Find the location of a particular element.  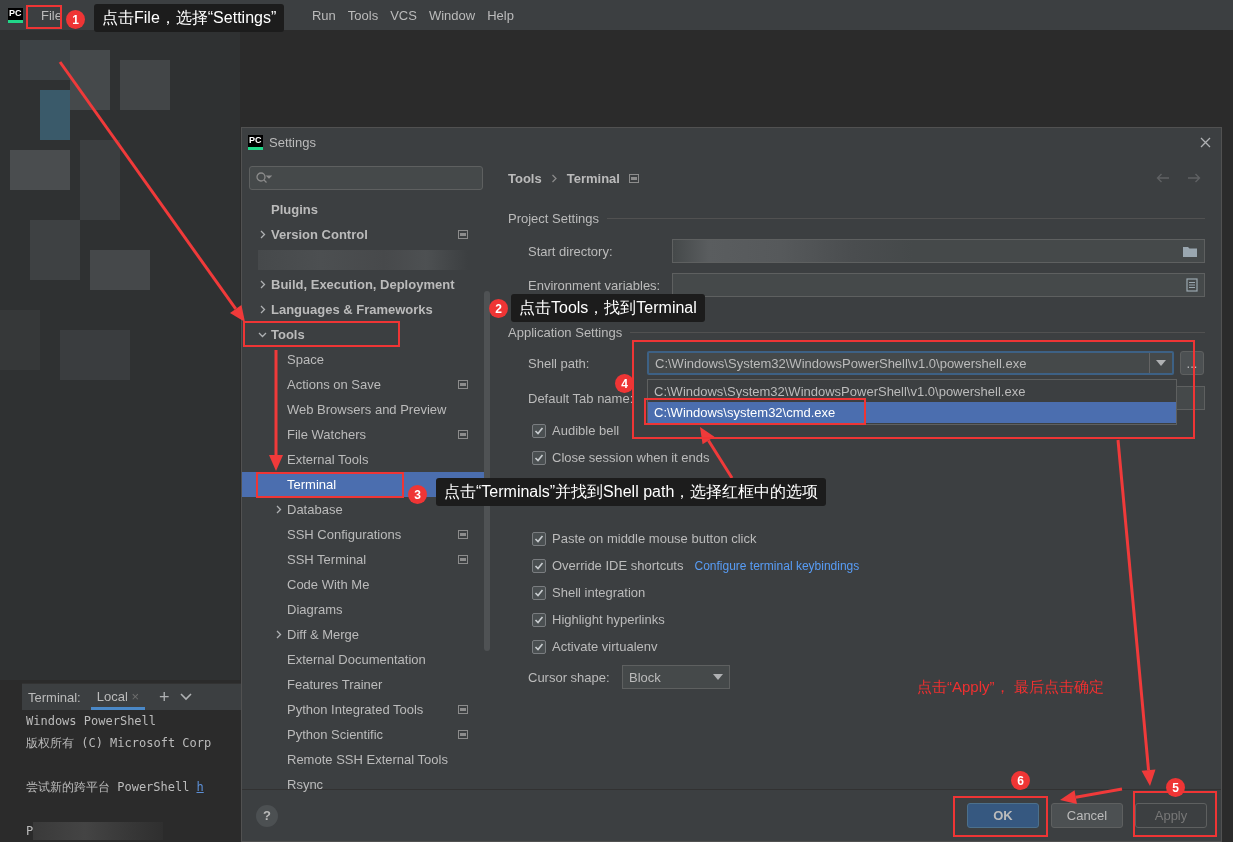

tree-item: Remote SSH External Tools is located at coordinates (363, 759).